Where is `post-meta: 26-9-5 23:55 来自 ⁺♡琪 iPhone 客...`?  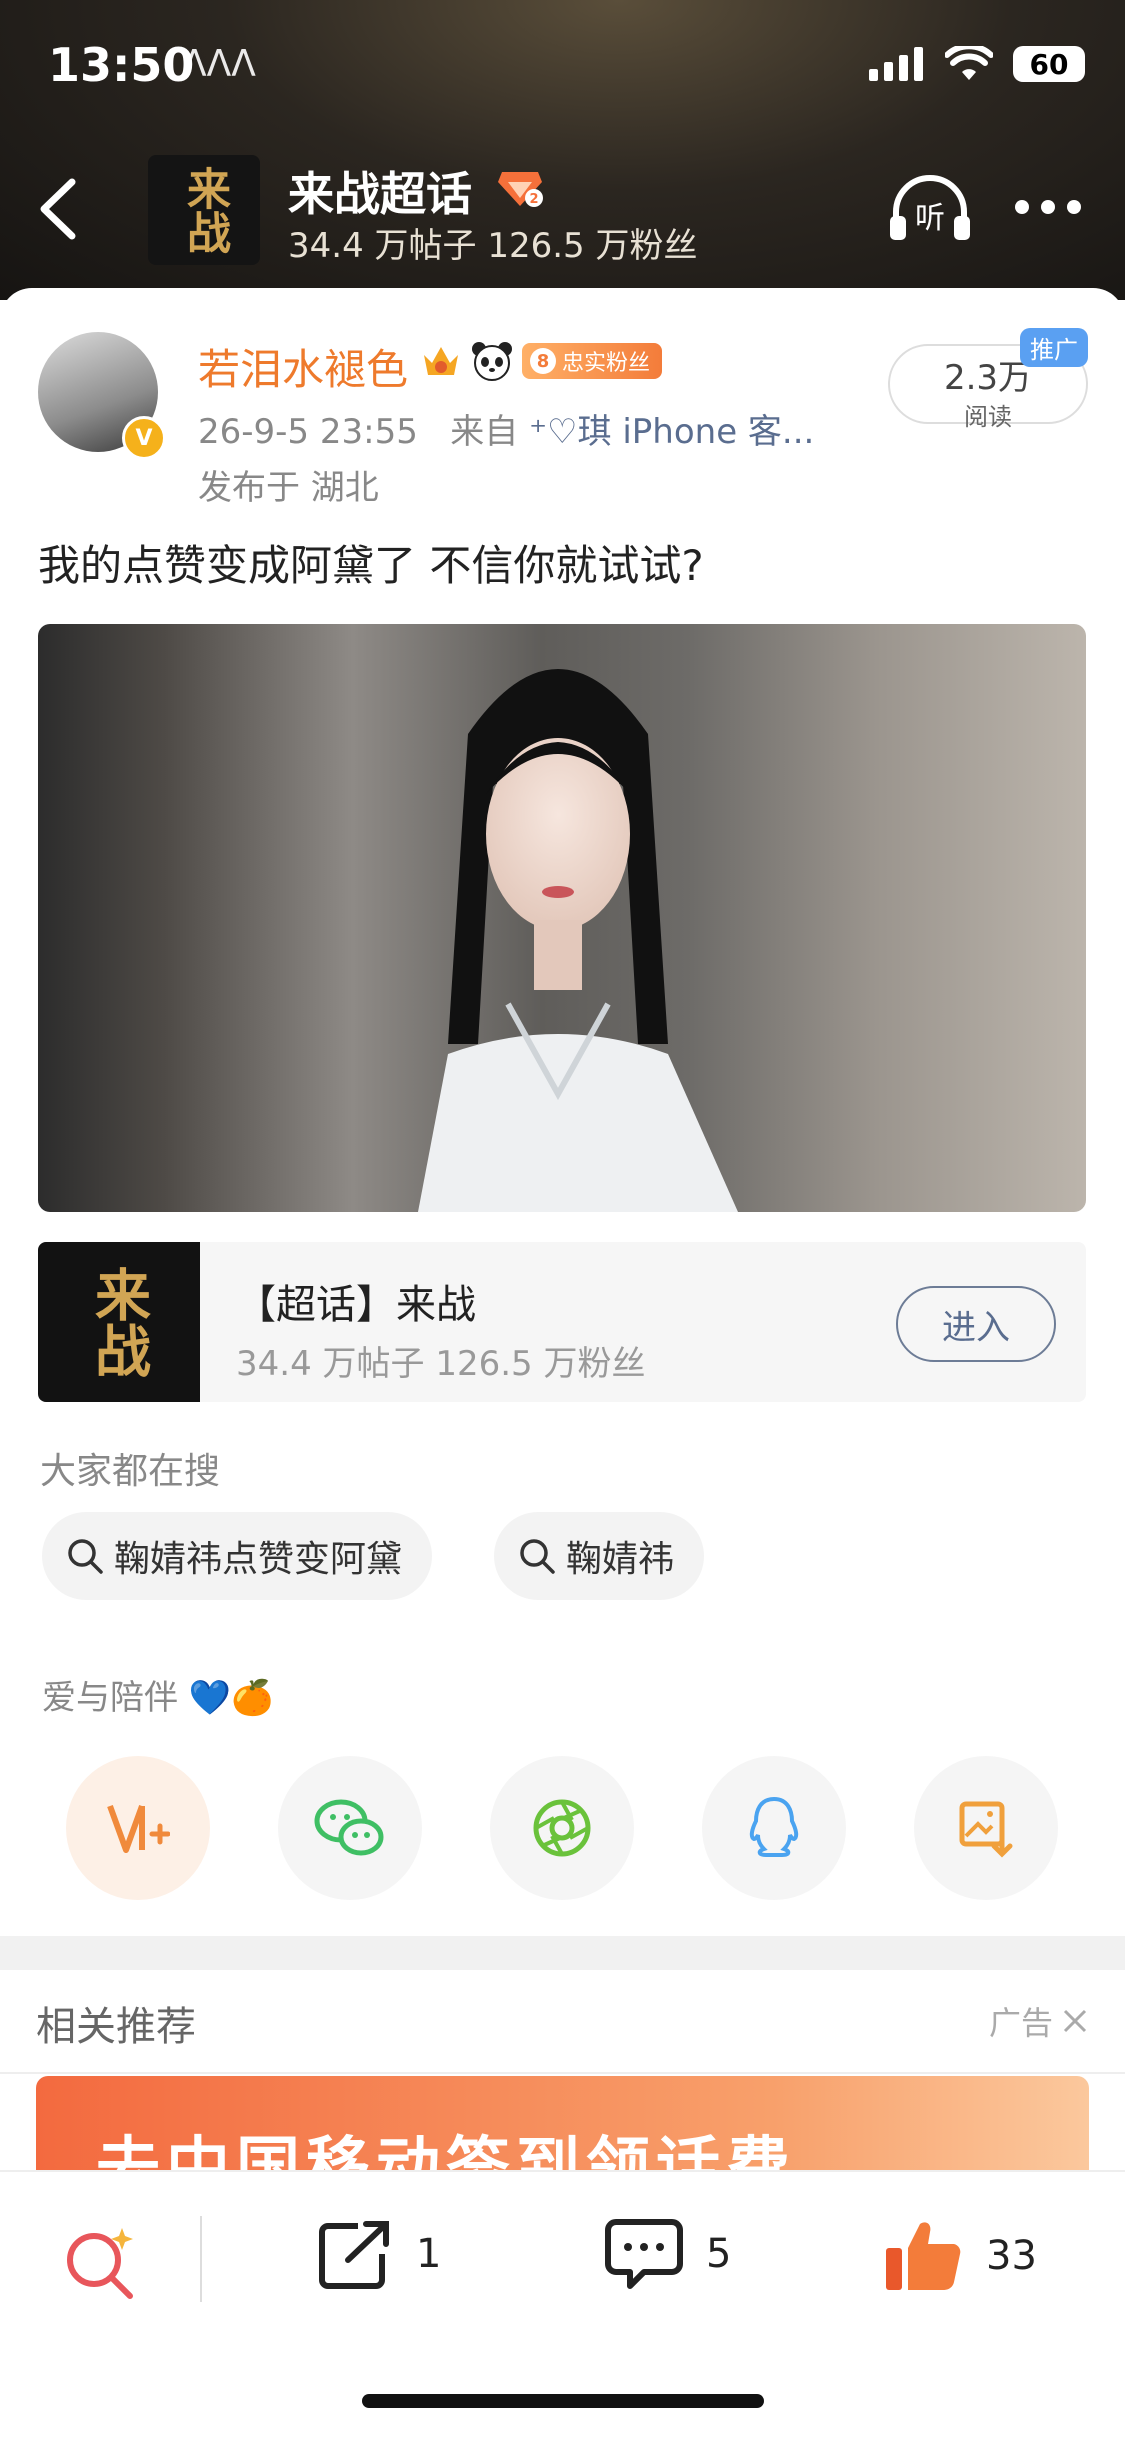
post-meta: 26-9-5 23:55 来自 ⁺♡琪 iPhone 客... is located at coordinates (506, 428).